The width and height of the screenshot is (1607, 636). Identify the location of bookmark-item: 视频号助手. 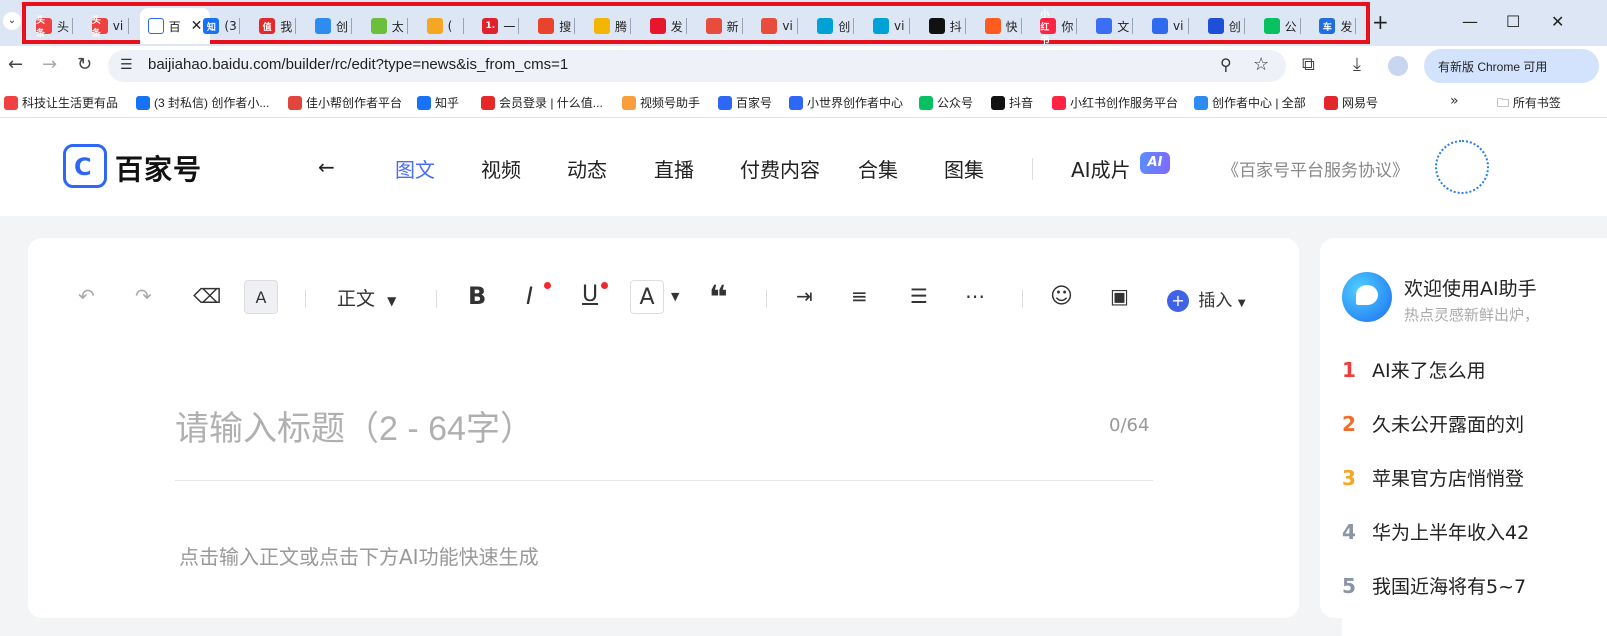
(661, 102).